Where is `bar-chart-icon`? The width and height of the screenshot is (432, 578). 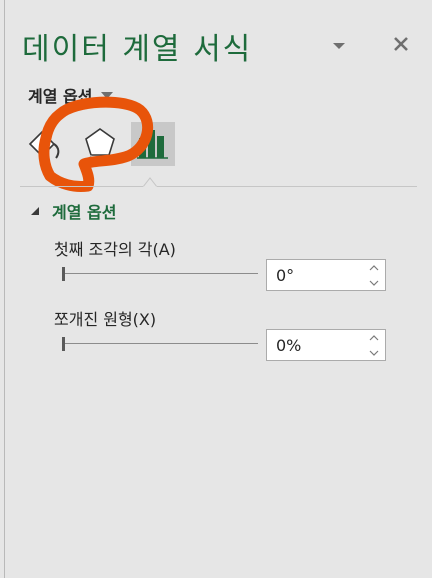
bar-chart-icon is located at coordinates (152, 144).